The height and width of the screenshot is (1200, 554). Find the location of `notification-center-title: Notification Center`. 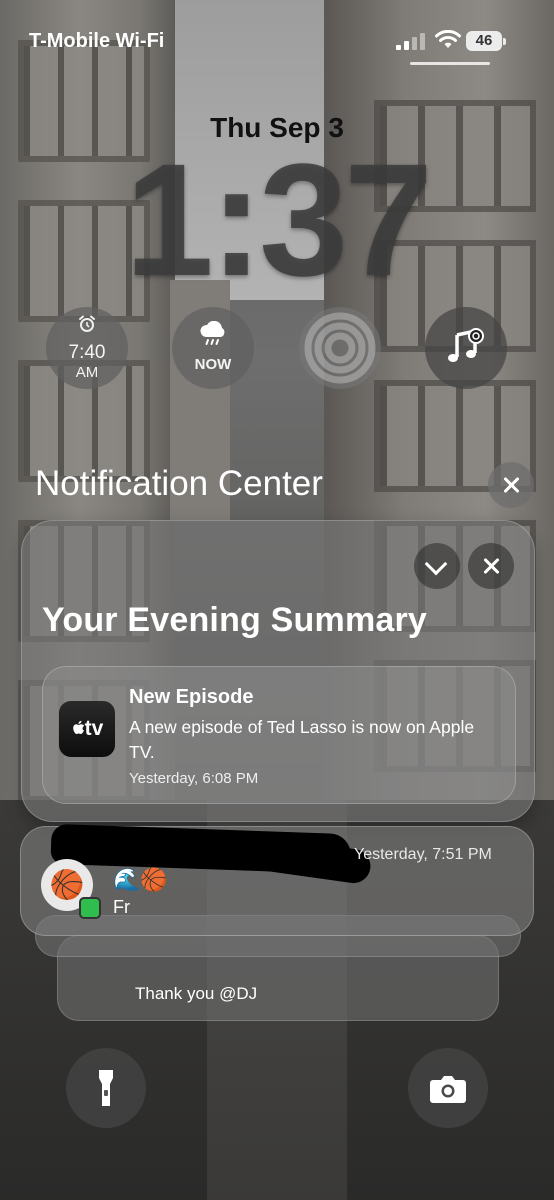

notification-center-title: Notification Center is located at coordinates (179, 483).